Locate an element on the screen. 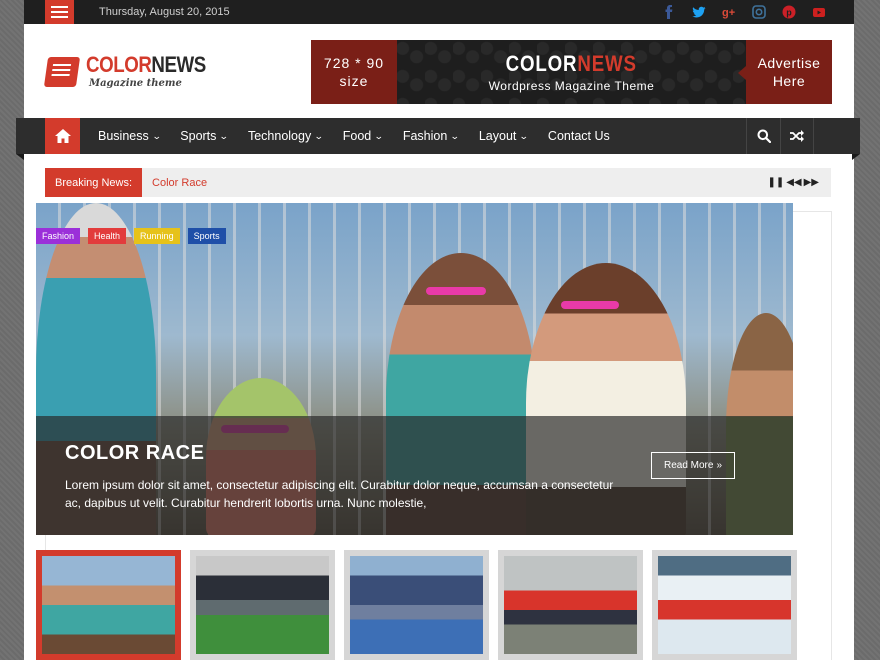  ad-brand-block: COLORNEWS Wordpress Magazine Theme is located at coordinates (571, 72).